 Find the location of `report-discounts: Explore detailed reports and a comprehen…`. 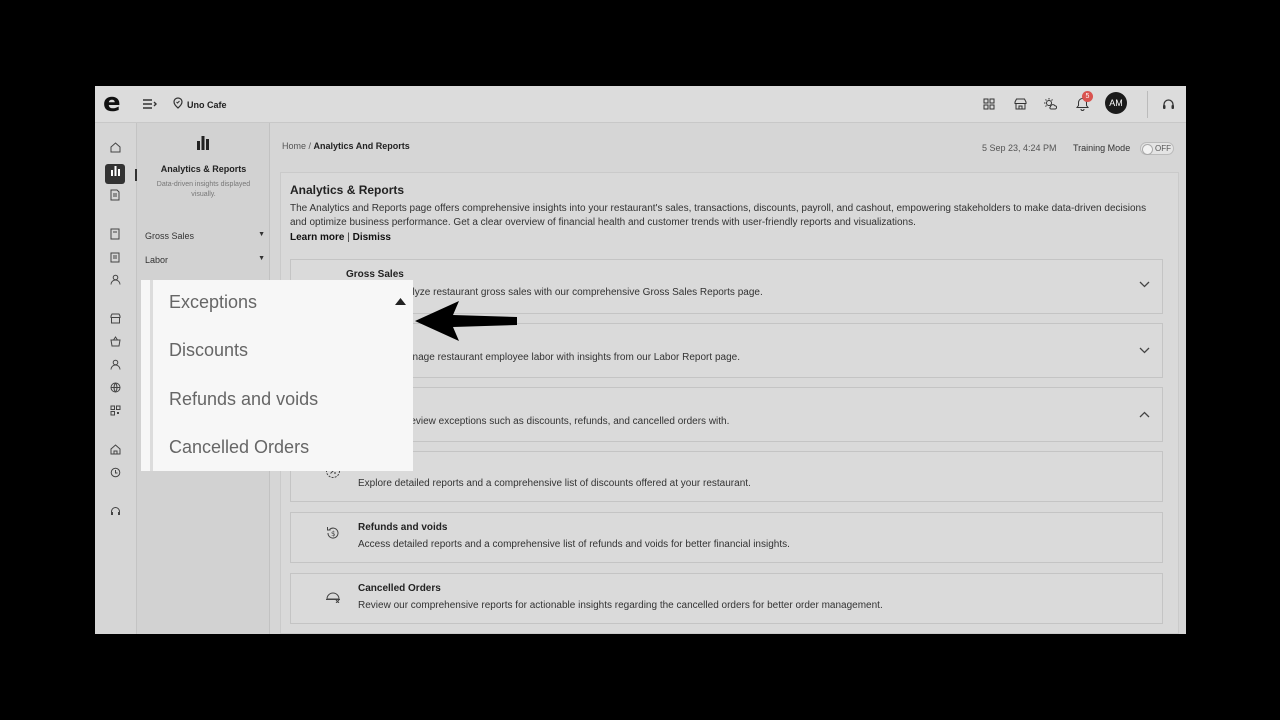

report-discounts: Explore detailed reports and a comprehen… is located at coordinates (726, 476).